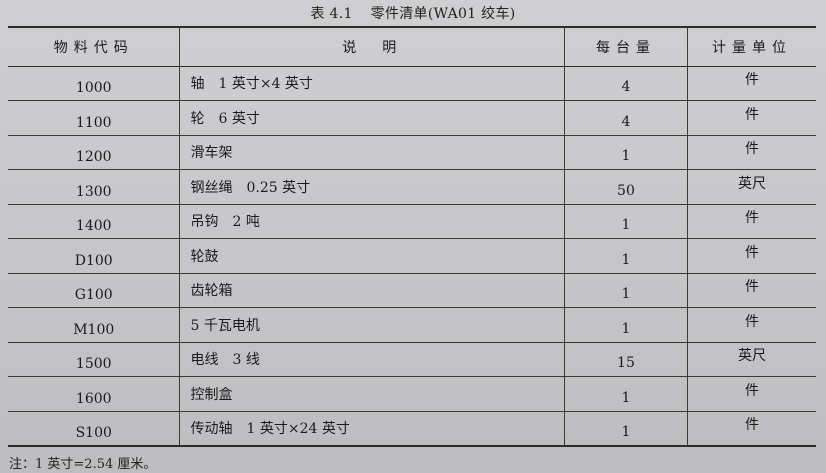 The width and height of the screenshot is (826, 473). Describe the element at coordinates (625, 359) in the screenshot. I see `cell-quantity: 15` at that location.